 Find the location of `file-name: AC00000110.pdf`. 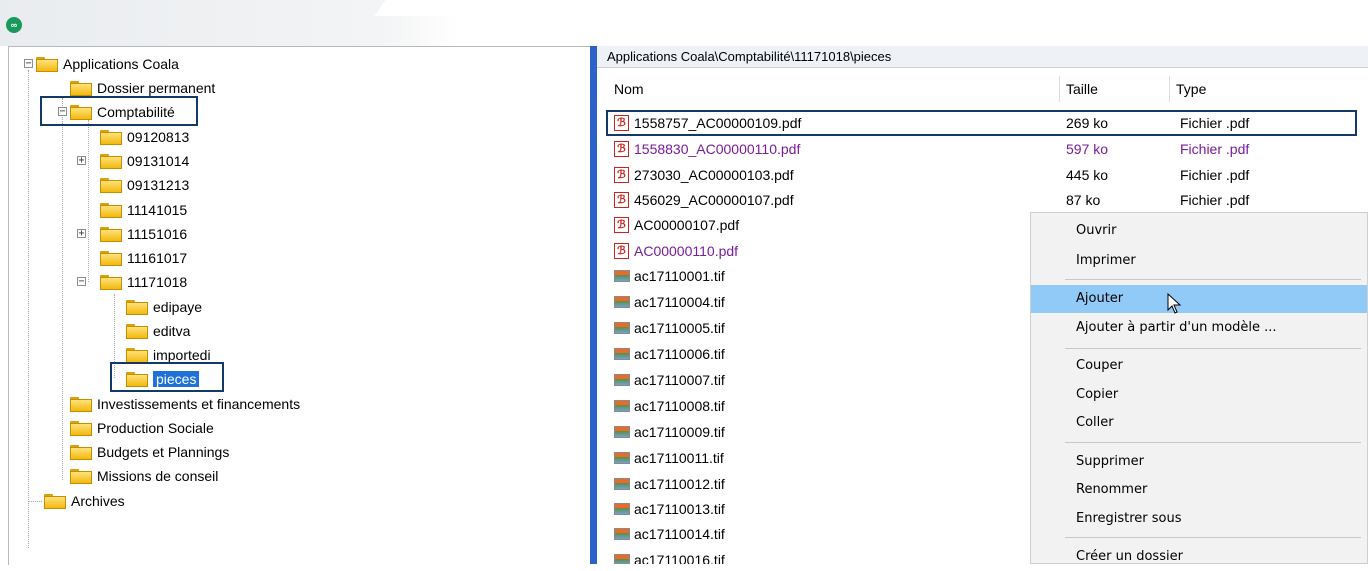

file-name: AC00000110.pdf is located at coordinates (686, 251).